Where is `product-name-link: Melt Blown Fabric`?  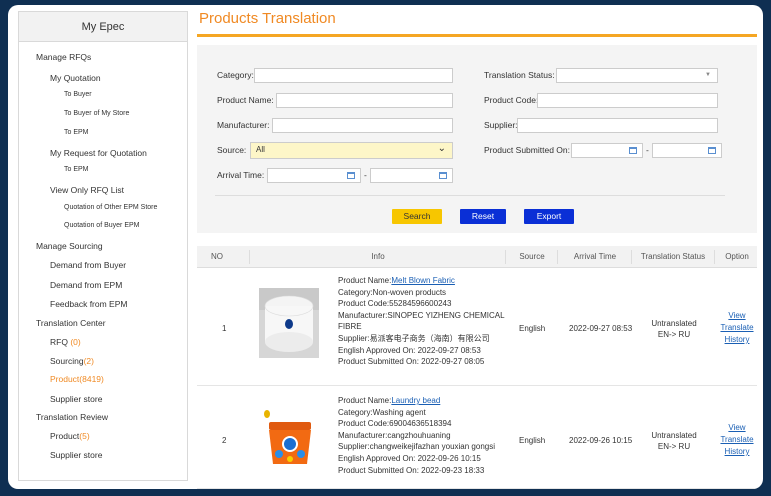
product-name-link: Melt Blown Fabric is located at coordinates (423, 280).